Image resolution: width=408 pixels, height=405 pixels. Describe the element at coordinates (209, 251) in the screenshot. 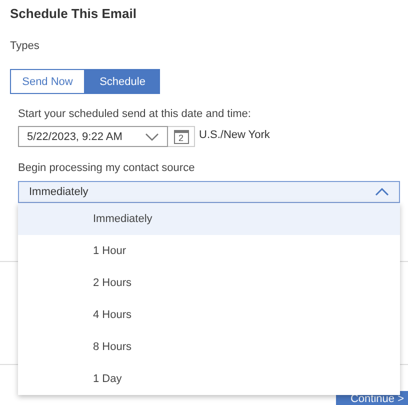

I see `dropdown-option: 1 Hour` at that location.